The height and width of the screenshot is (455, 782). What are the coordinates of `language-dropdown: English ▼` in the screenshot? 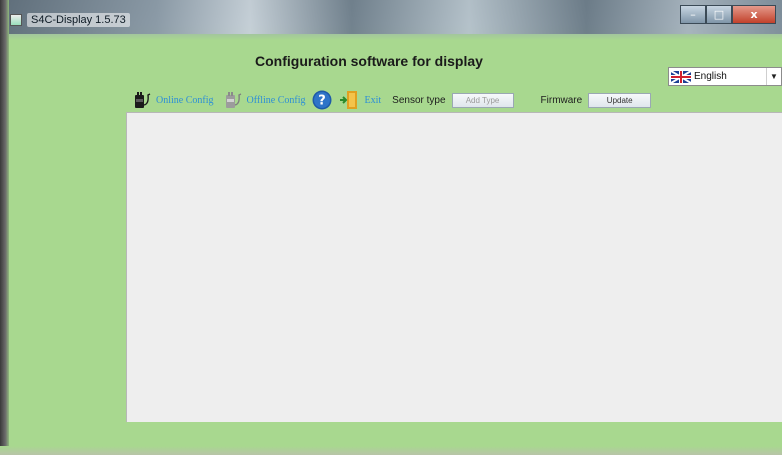 It's located at (725, 76).